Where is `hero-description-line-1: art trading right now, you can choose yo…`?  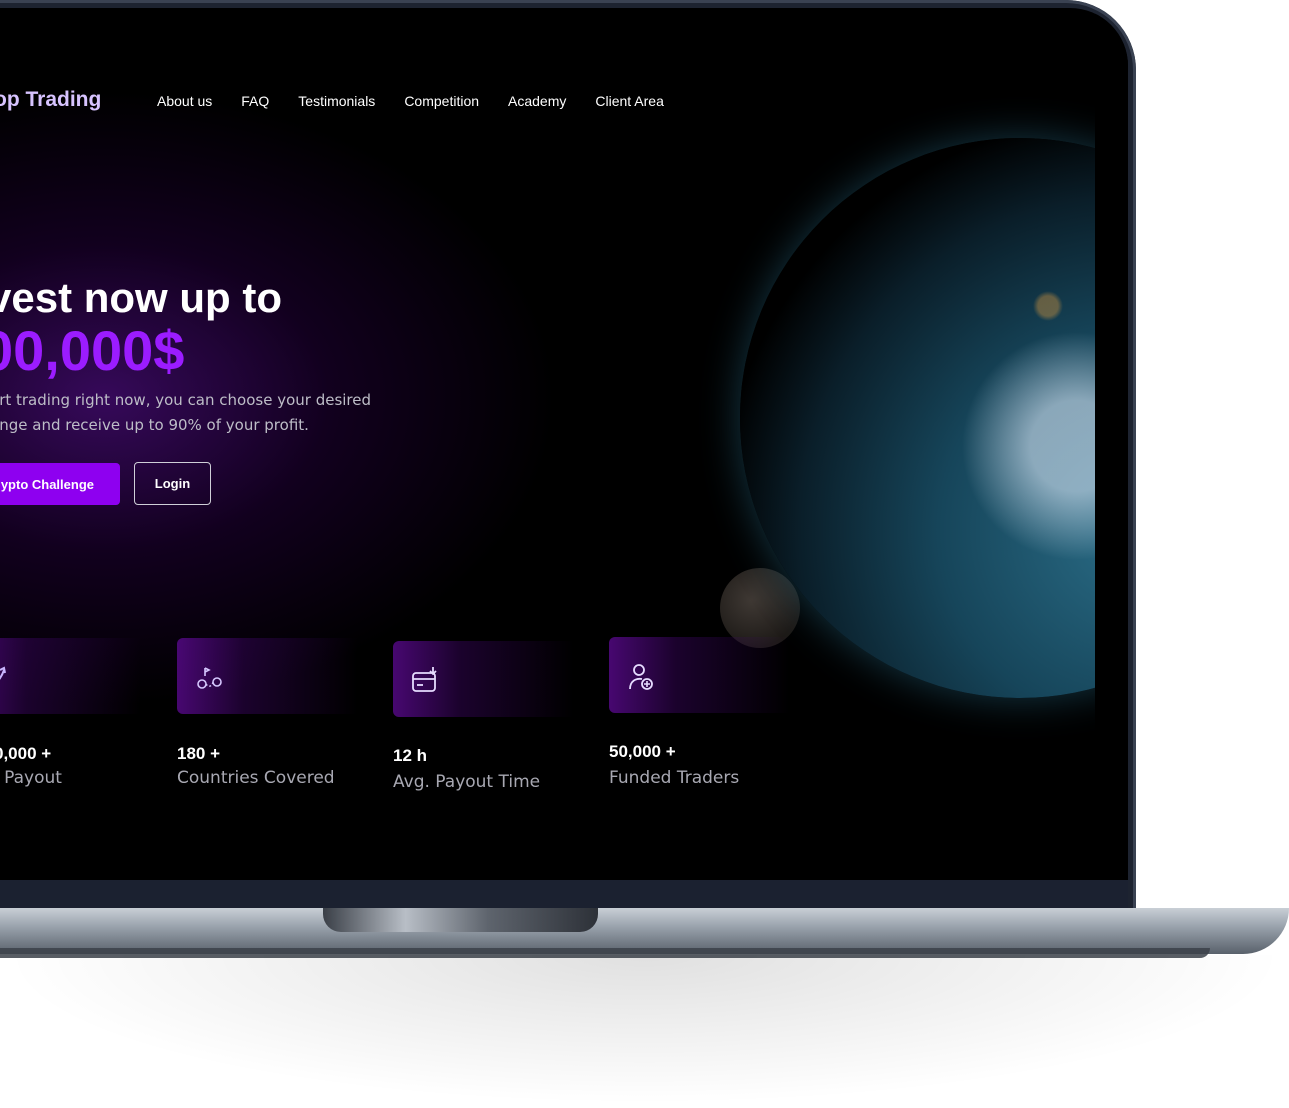 hero-description-line-1: art trading right now, you can choose yo… is located at coordinates (186, 400).